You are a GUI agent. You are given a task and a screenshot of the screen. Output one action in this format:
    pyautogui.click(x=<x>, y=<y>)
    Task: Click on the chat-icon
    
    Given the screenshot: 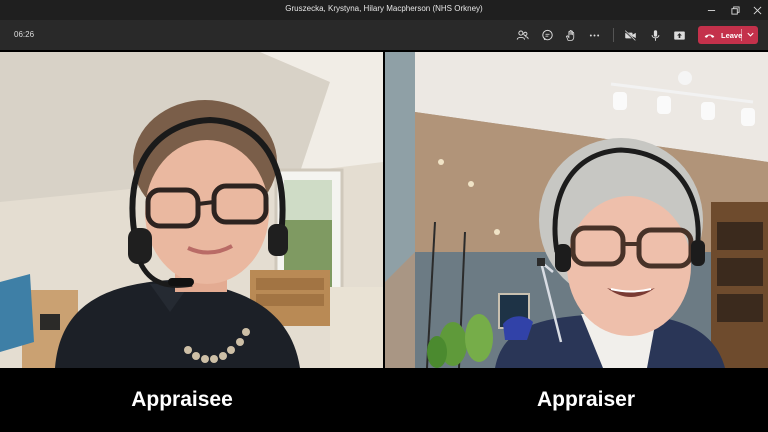 What is the action you would take?
    pyautogui.click(x=547, y=34)
    